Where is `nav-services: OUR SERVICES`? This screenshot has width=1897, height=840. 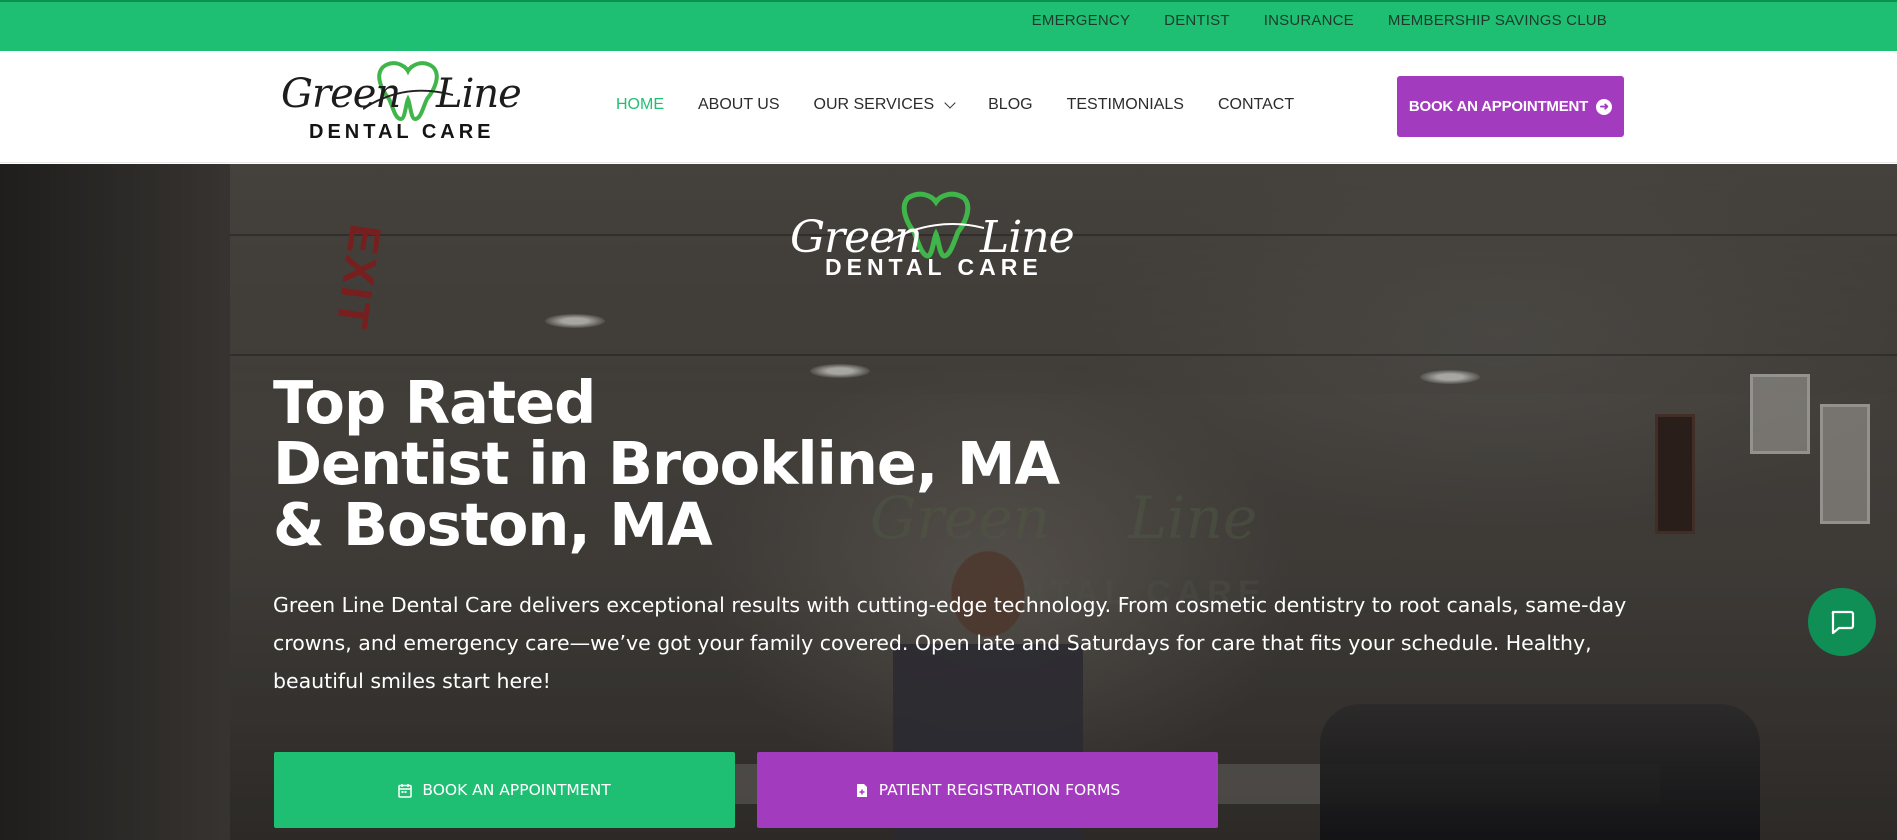
nav-services: OUR SERVICES is located at coordinates (884, 105).